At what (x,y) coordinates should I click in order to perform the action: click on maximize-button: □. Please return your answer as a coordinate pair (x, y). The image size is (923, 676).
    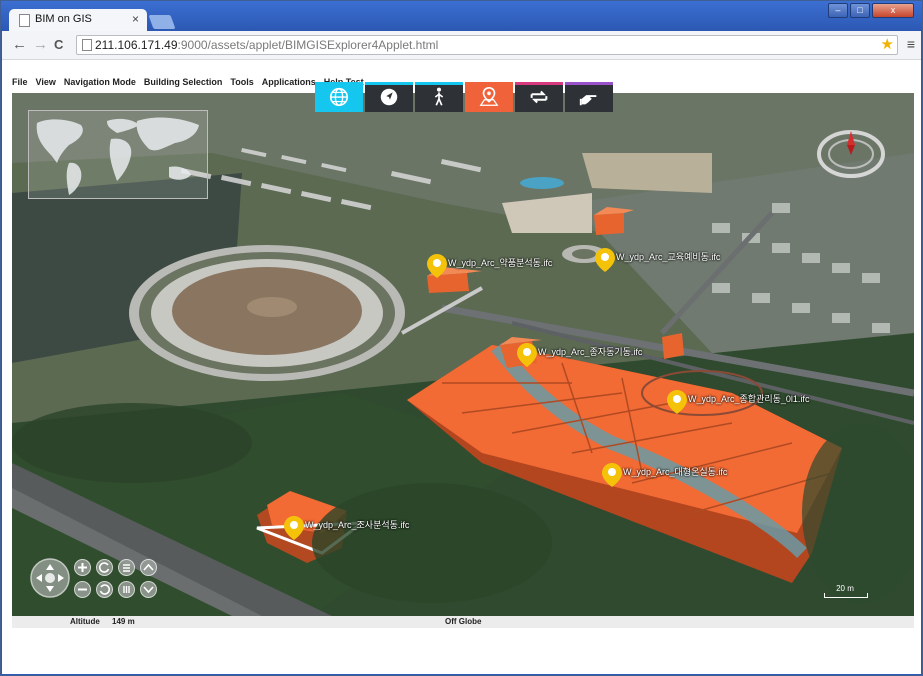
    Looking at the image, I should click on (860, 10).